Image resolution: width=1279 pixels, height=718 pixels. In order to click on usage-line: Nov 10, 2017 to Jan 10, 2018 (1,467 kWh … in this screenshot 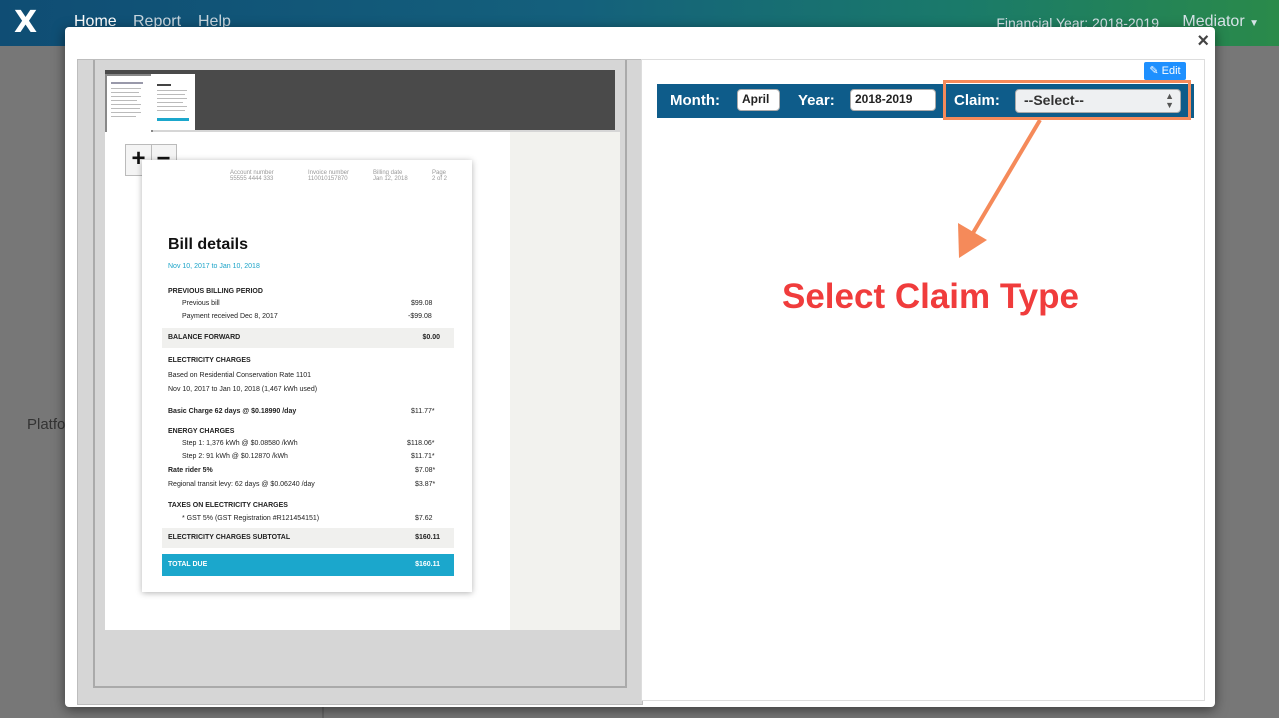, I will do `click(243, 389)`.